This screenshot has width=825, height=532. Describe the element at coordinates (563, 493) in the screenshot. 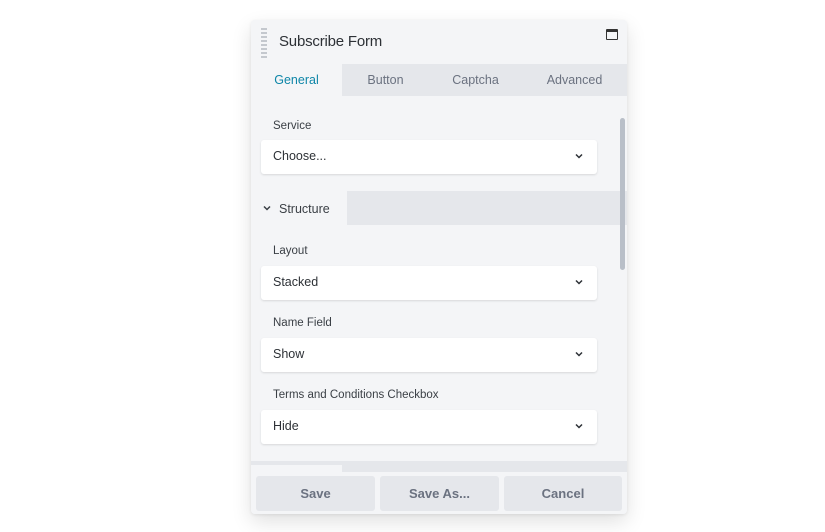

I see `cancel-button: Cancel` at that location.